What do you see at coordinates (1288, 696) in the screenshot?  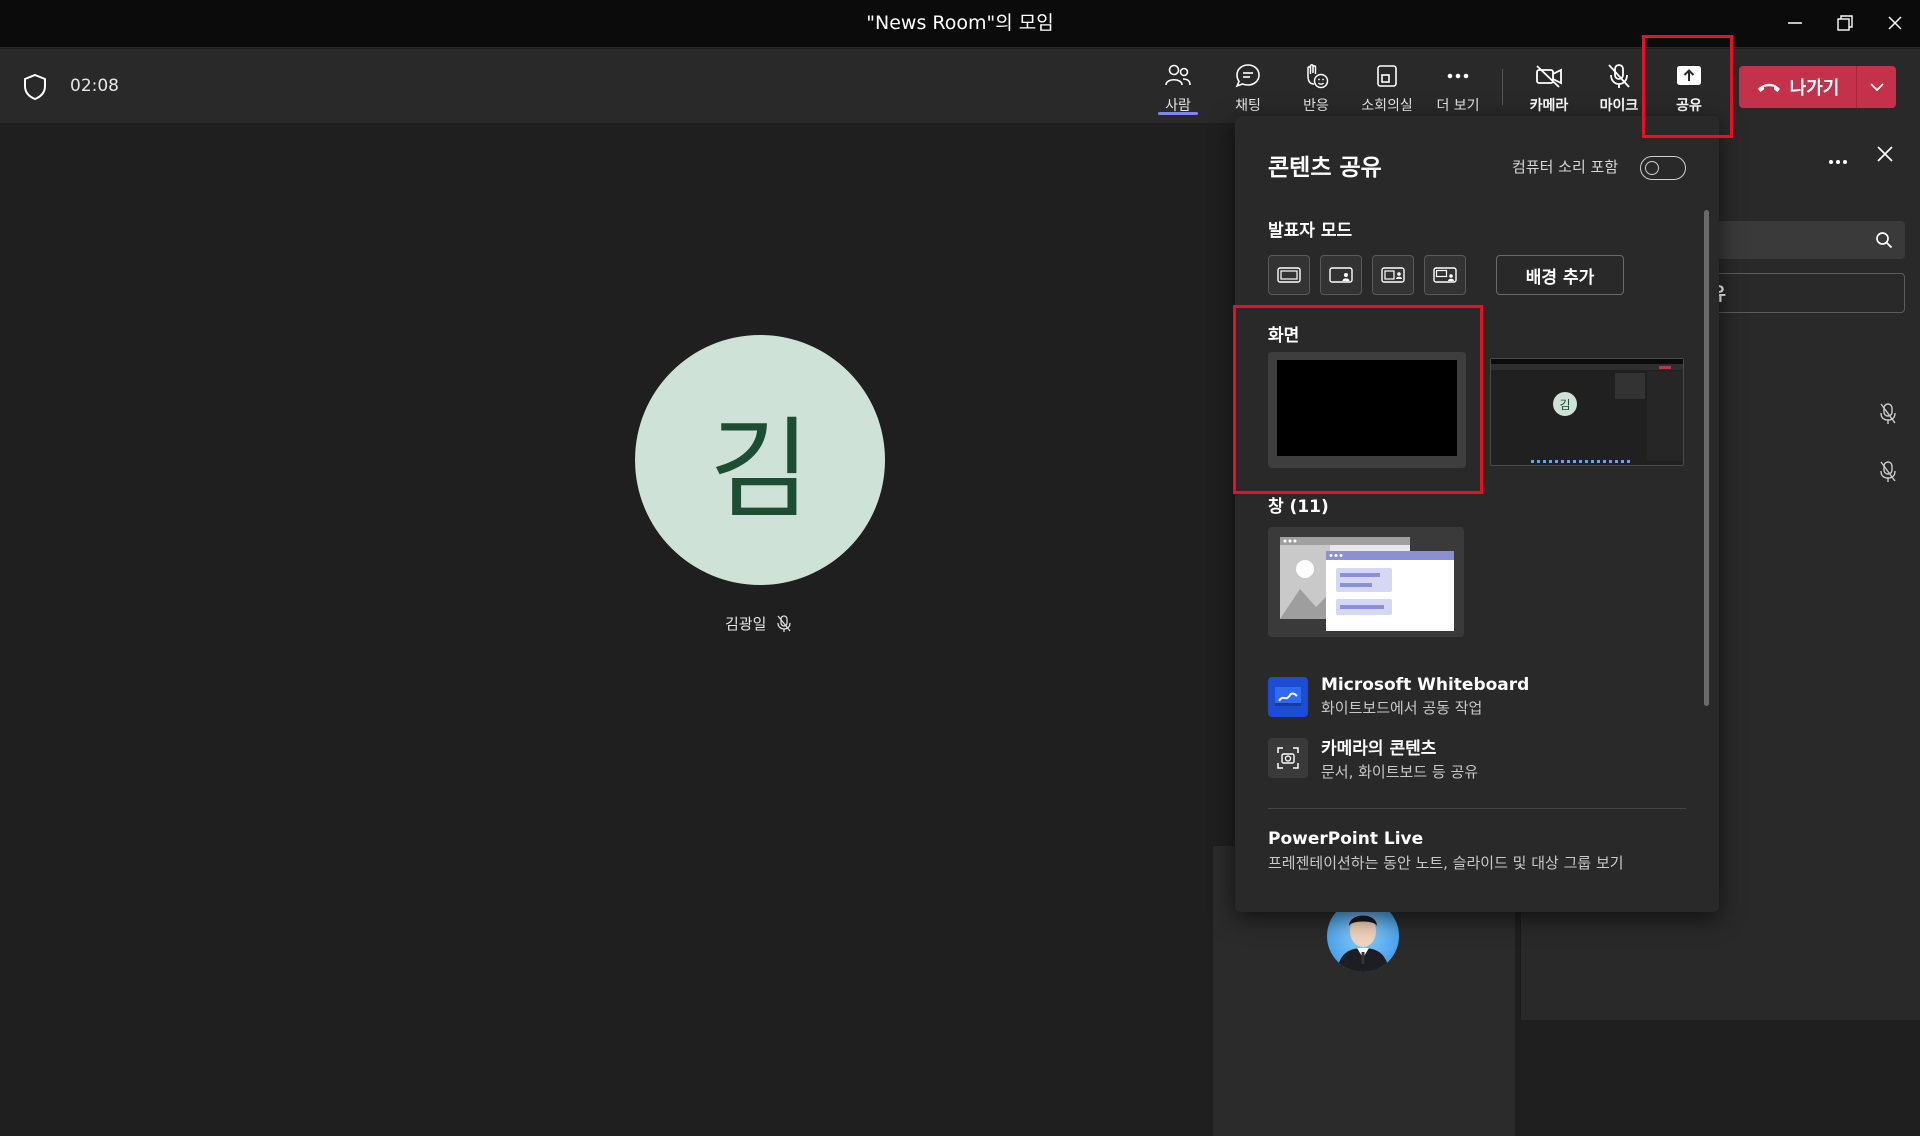 I see `whiteboard-icon` at bounding box center [1288, 696].